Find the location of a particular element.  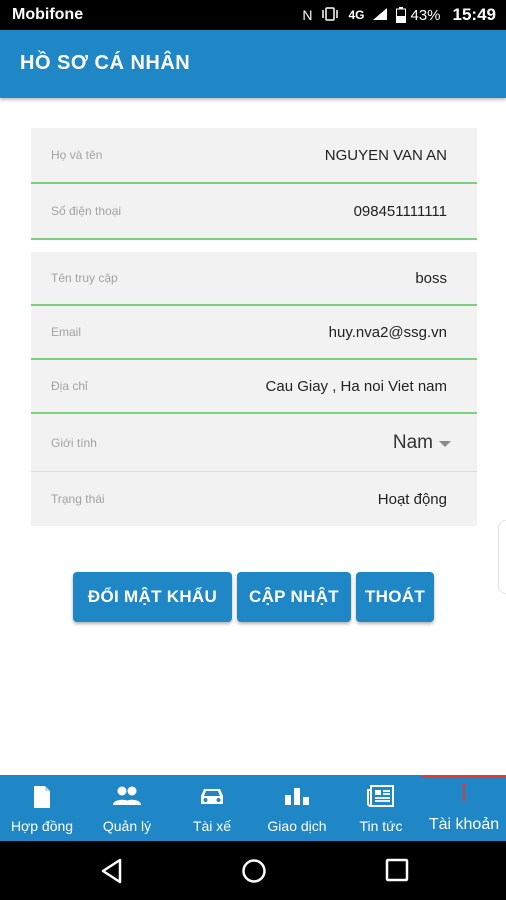

chevron-down-icon is located at coordinates (445, 443).